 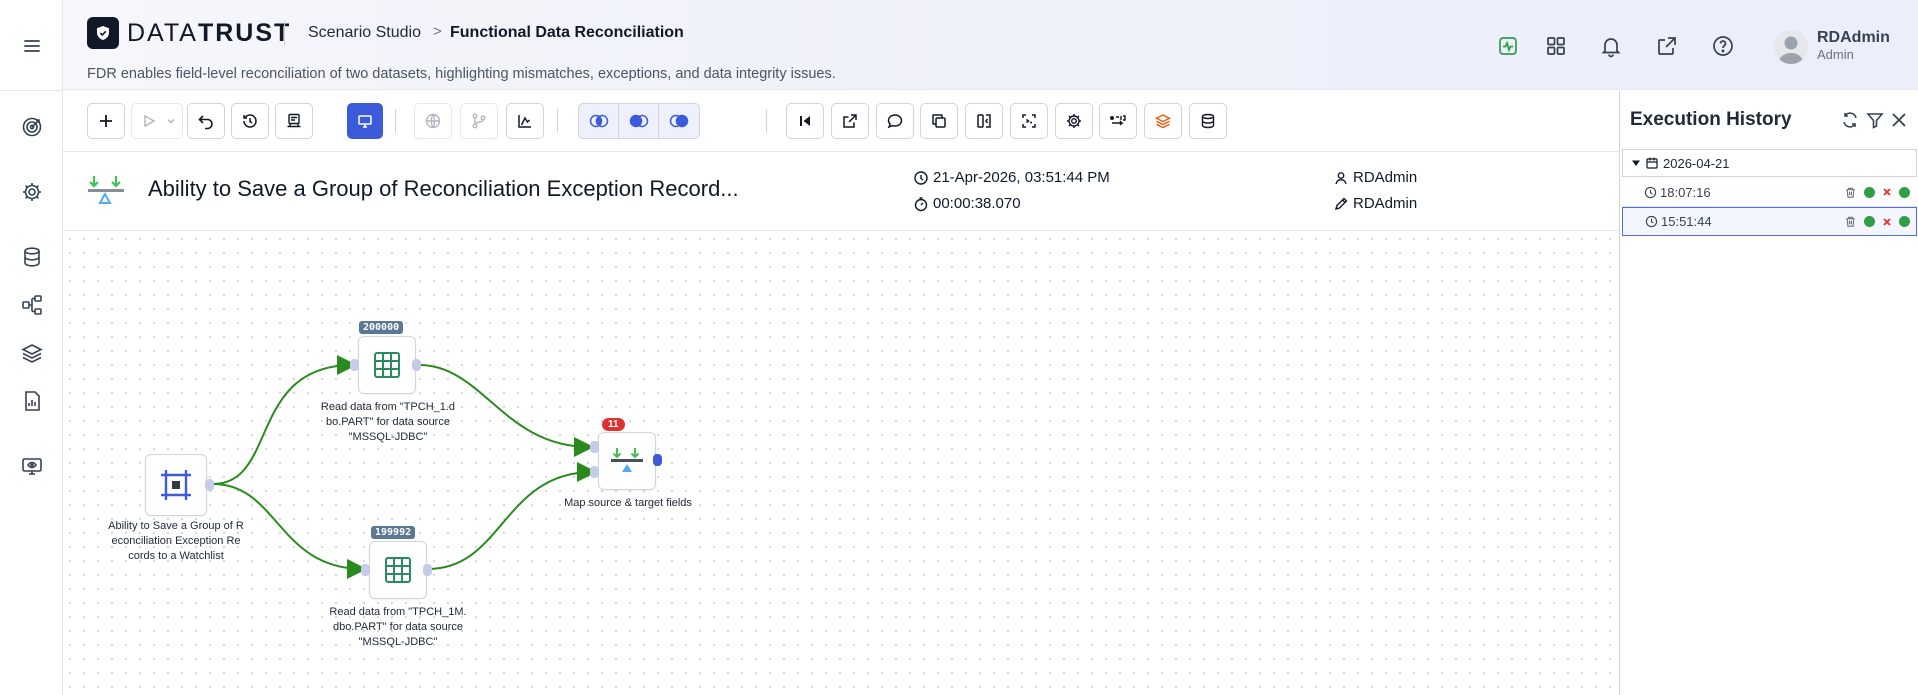 What do you see at coordinates (32, 127) in the screenshot?
I see `target-icon` at bounding box center [32, 127].